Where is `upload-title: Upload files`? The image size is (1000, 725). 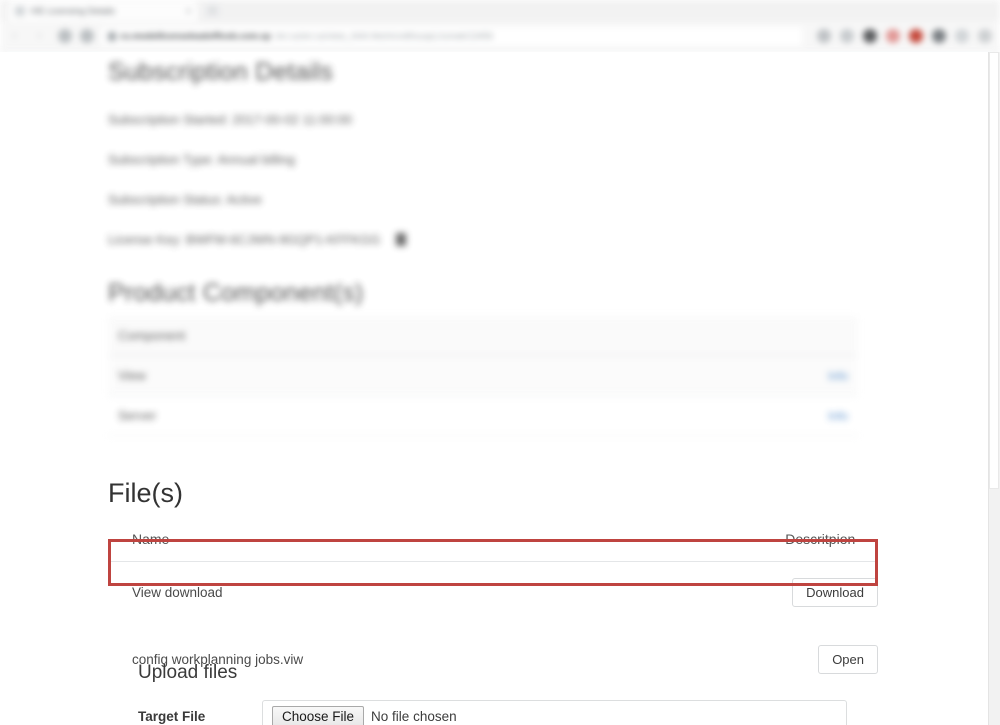 upload-title: Upload files is located at coordinates (188, 672).